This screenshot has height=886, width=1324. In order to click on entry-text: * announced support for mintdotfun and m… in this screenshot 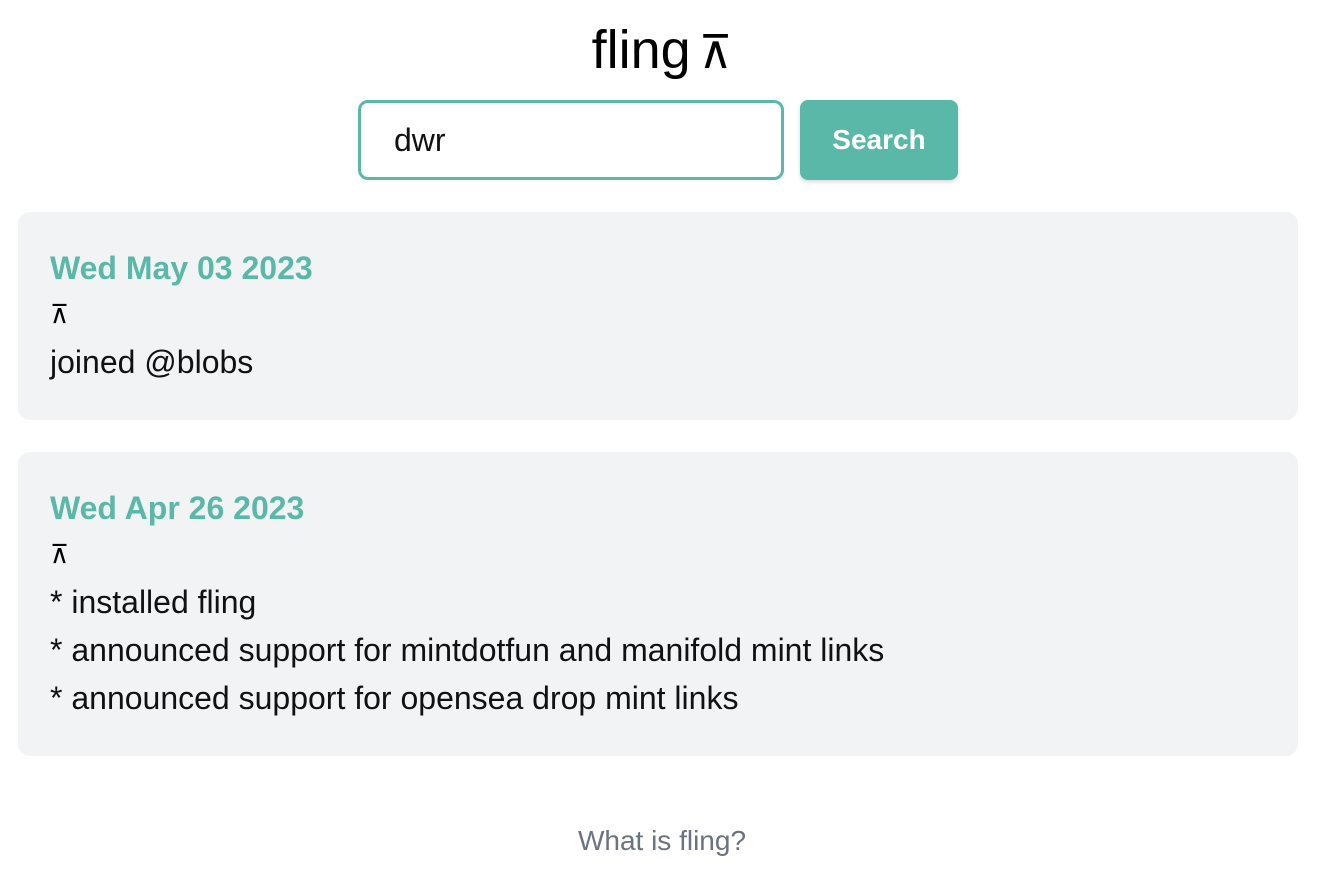, I will do `click(467, 650)`.